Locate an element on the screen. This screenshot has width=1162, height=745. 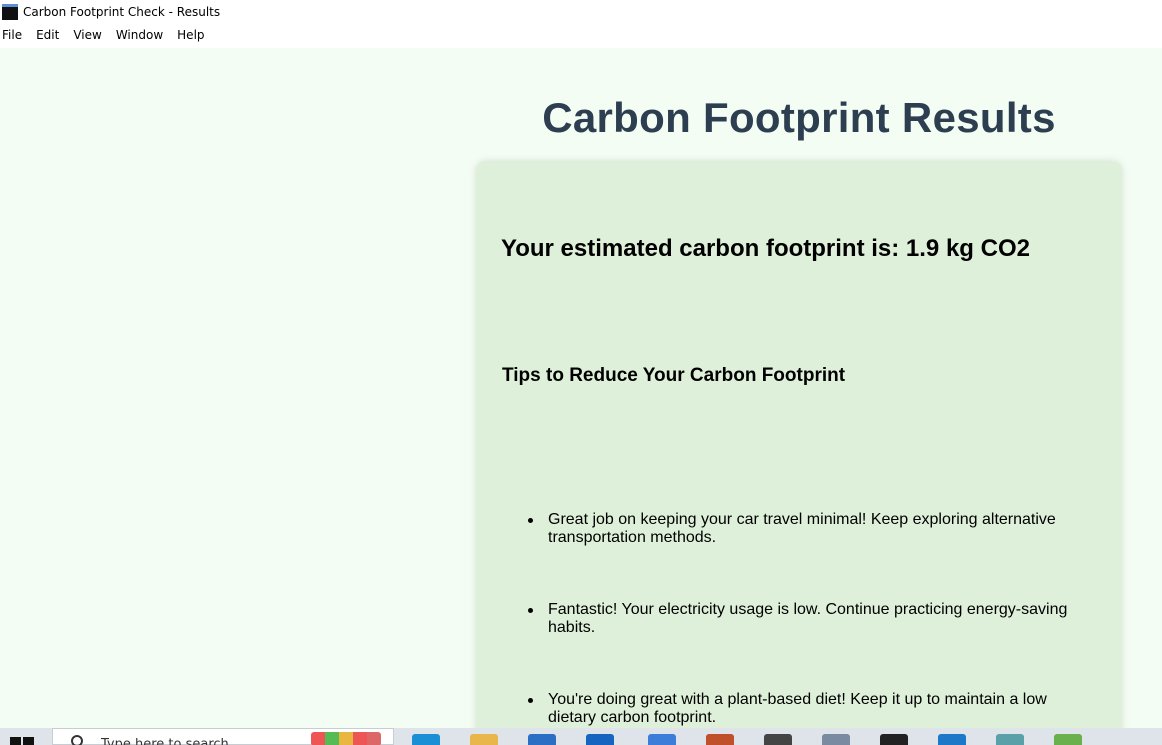
vscode-icon is located at coordinates (952, 739).